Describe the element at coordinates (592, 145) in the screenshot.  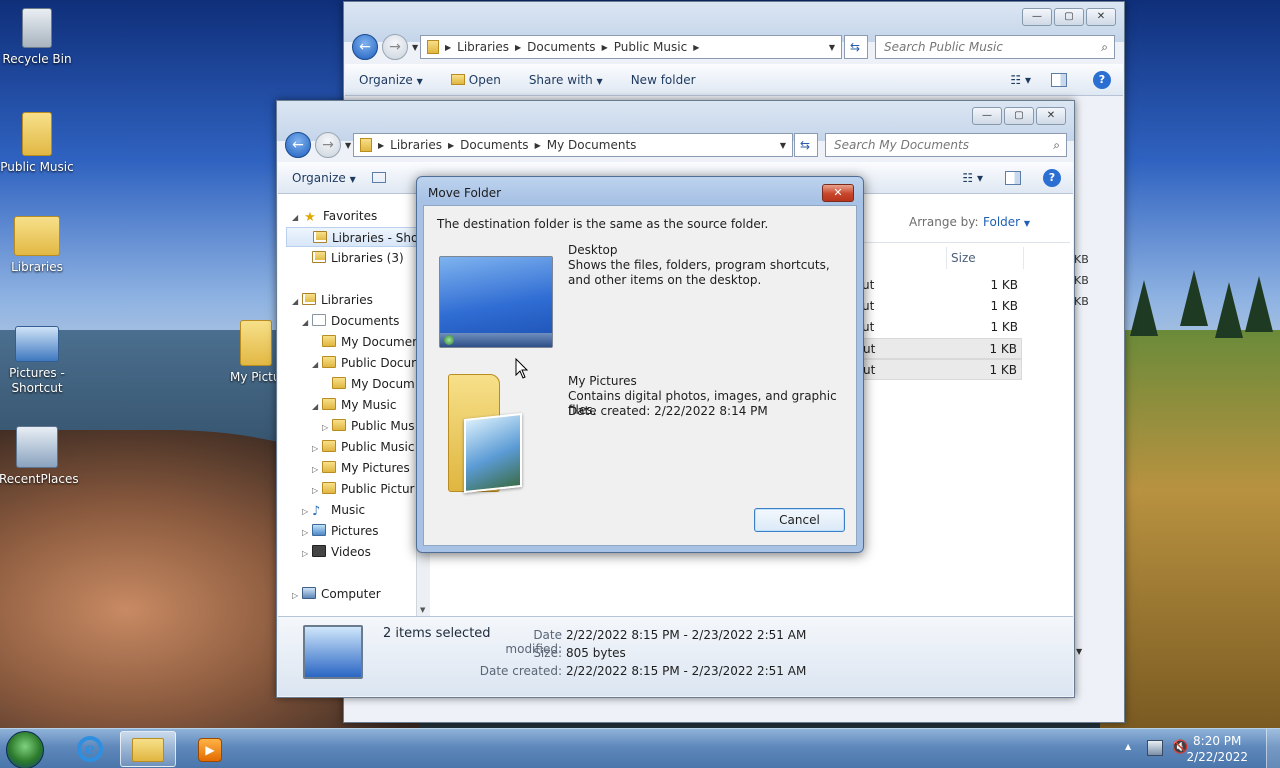
I see `breadcrumb-item: My Documents` at that location.